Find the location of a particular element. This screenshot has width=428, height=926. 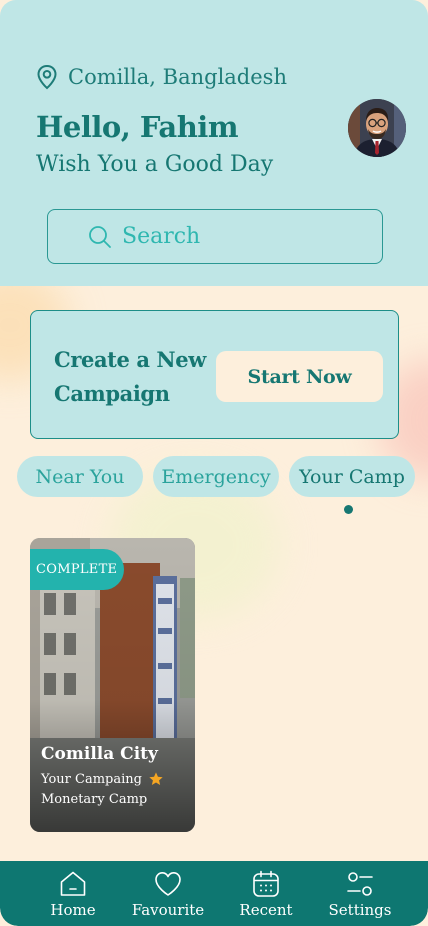

nav-label-recent: Recent is located at coordinates (266, 910).